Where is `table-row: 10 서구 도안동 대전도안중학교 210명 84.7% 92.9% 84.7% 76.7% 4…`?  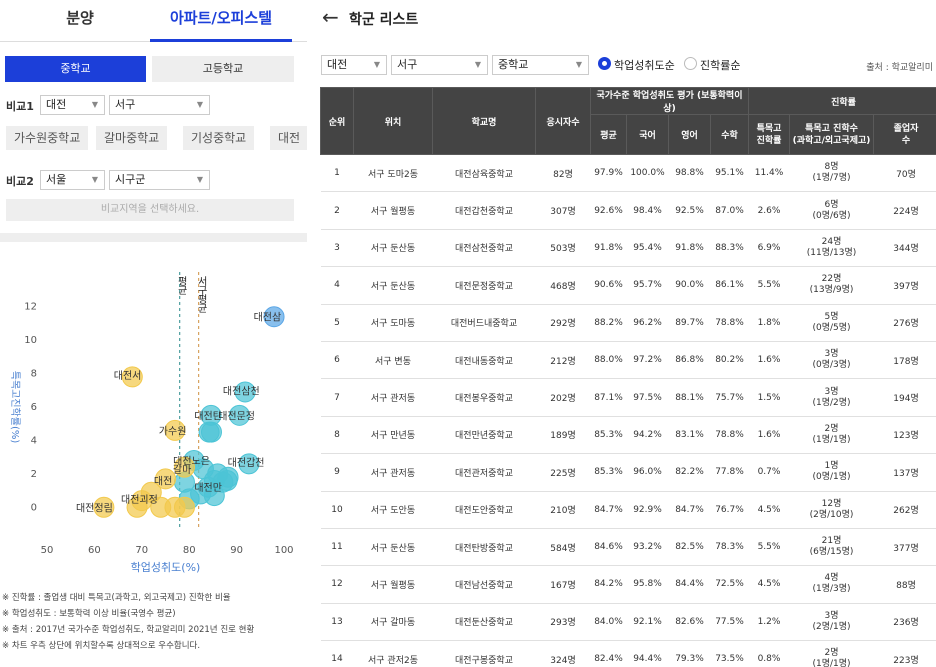 table-row: 10 서구 도안동 대전도안중학교 210명 84.7% 92.9% 84.7% 76.7% 4… is located at coordinates (628, 510).